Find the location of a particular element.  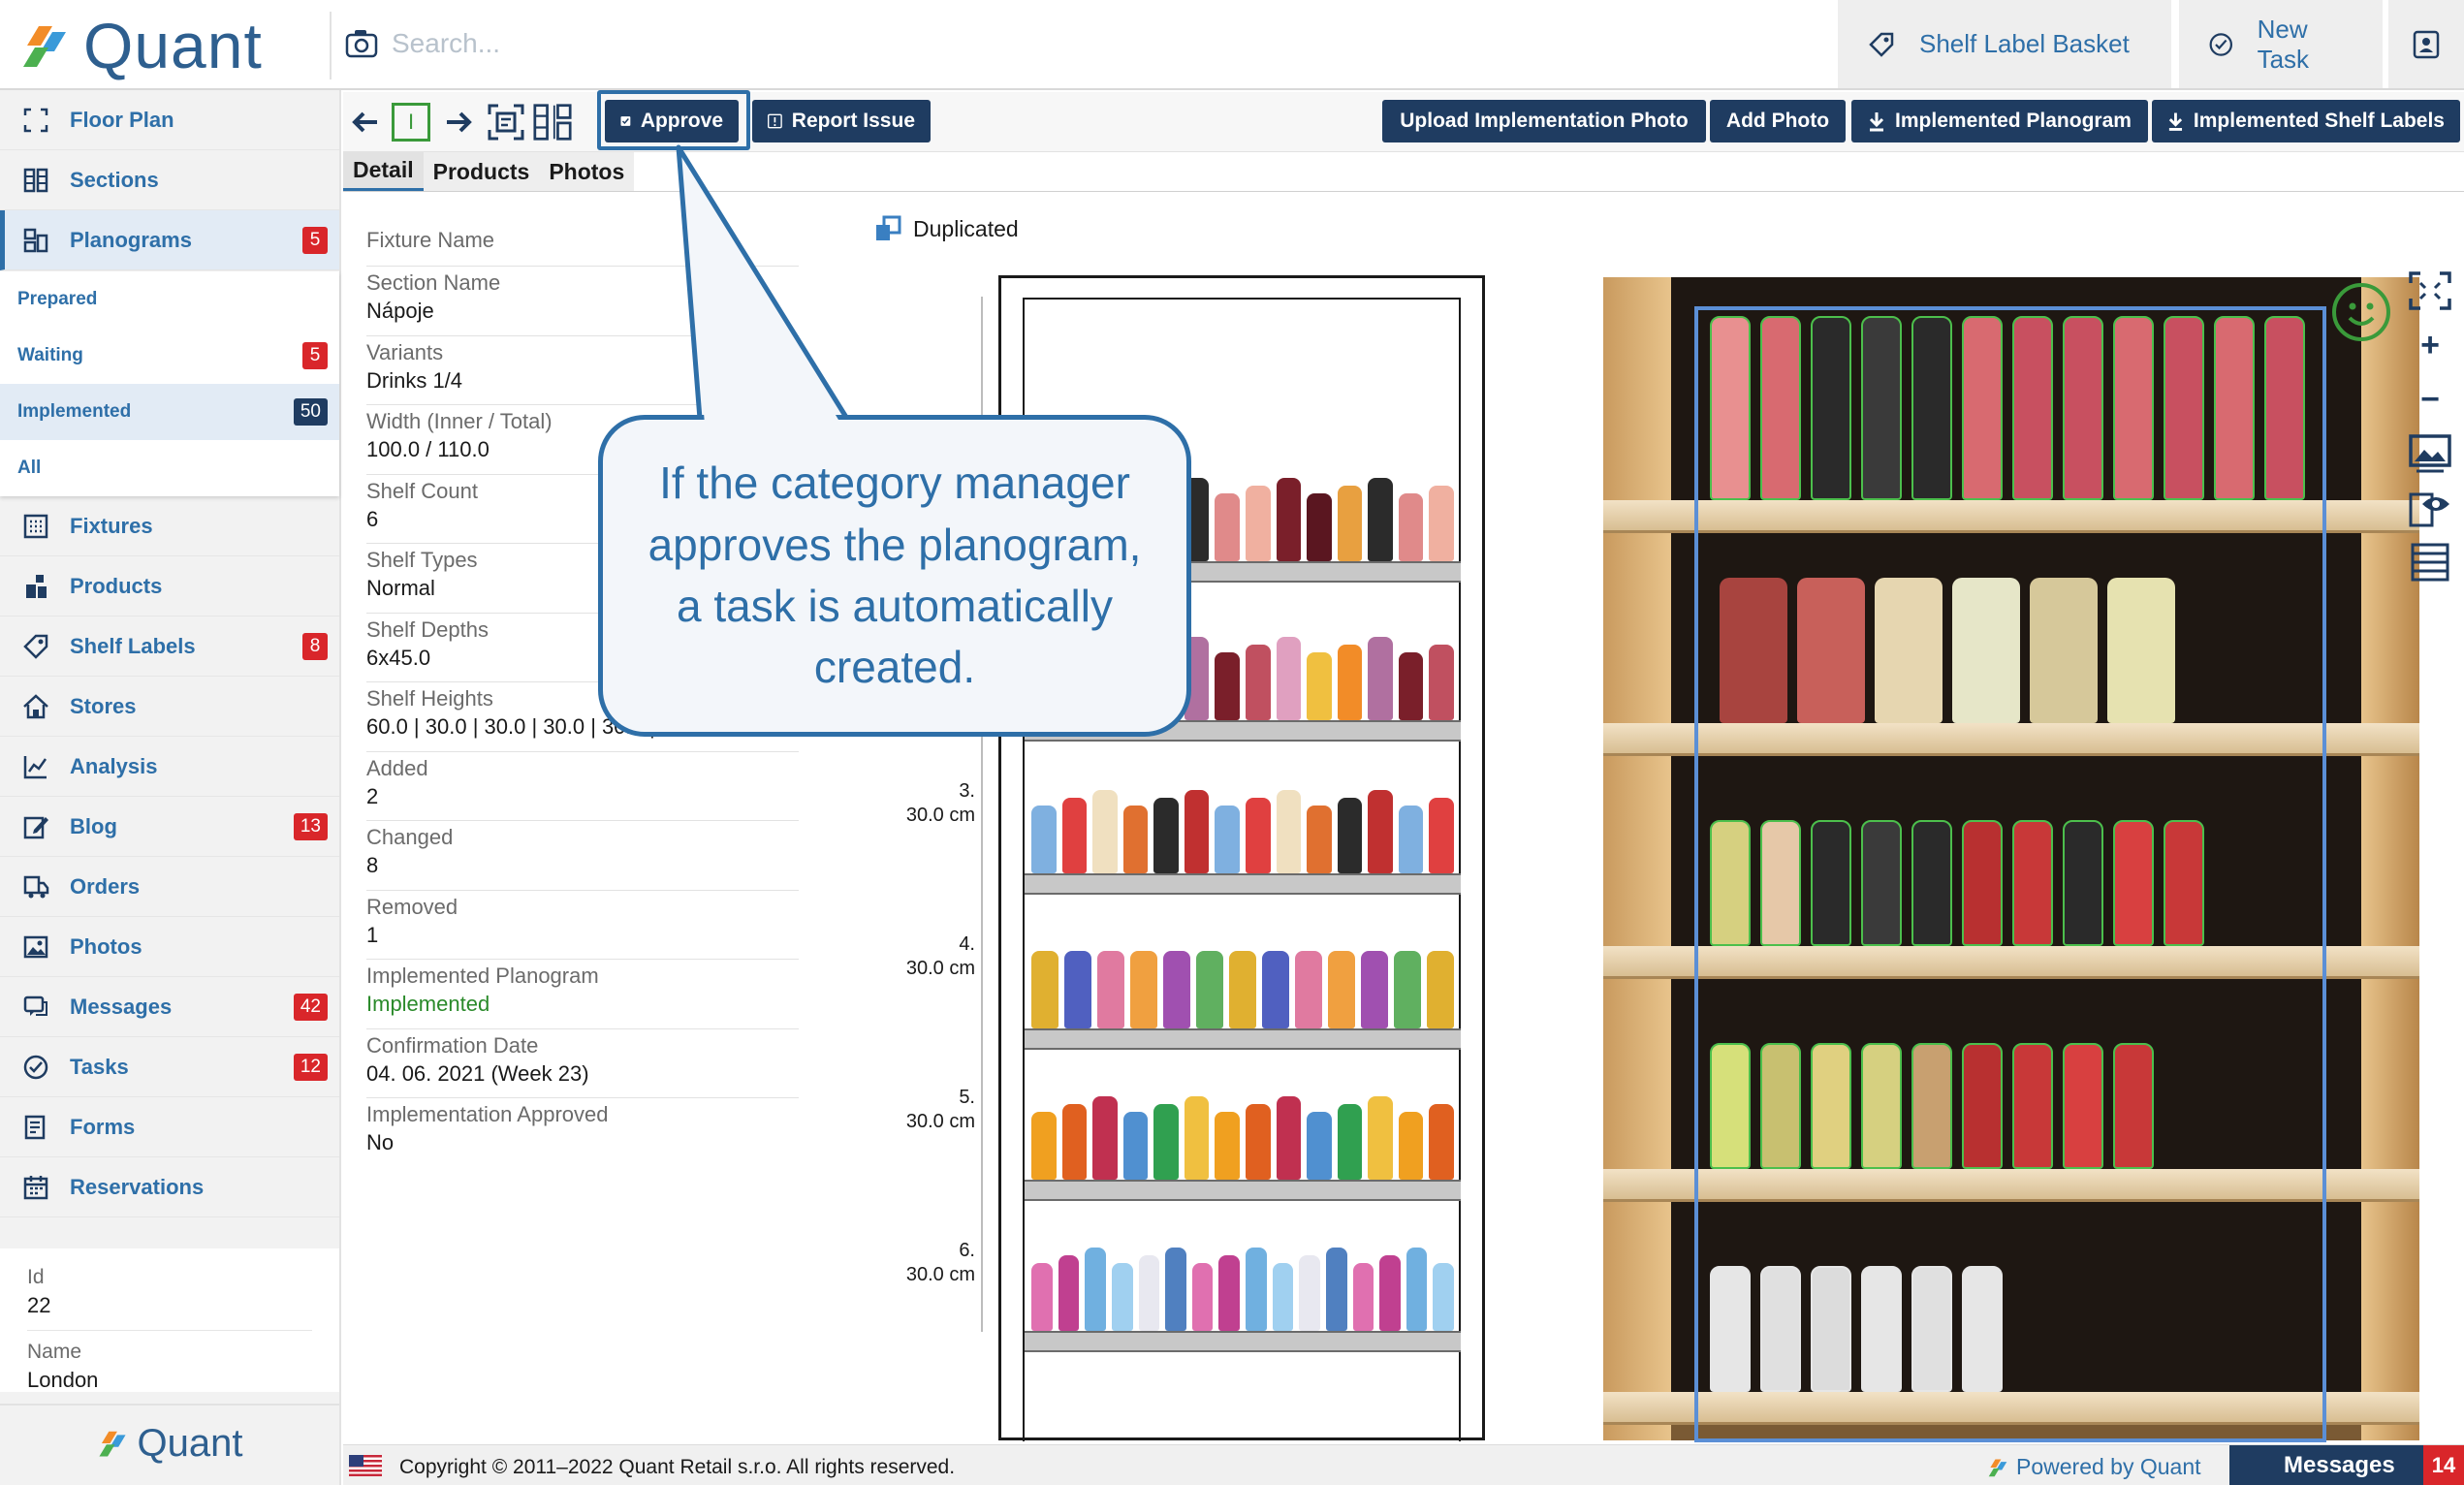

tab-products: Products is located at coordinates (481, 171).